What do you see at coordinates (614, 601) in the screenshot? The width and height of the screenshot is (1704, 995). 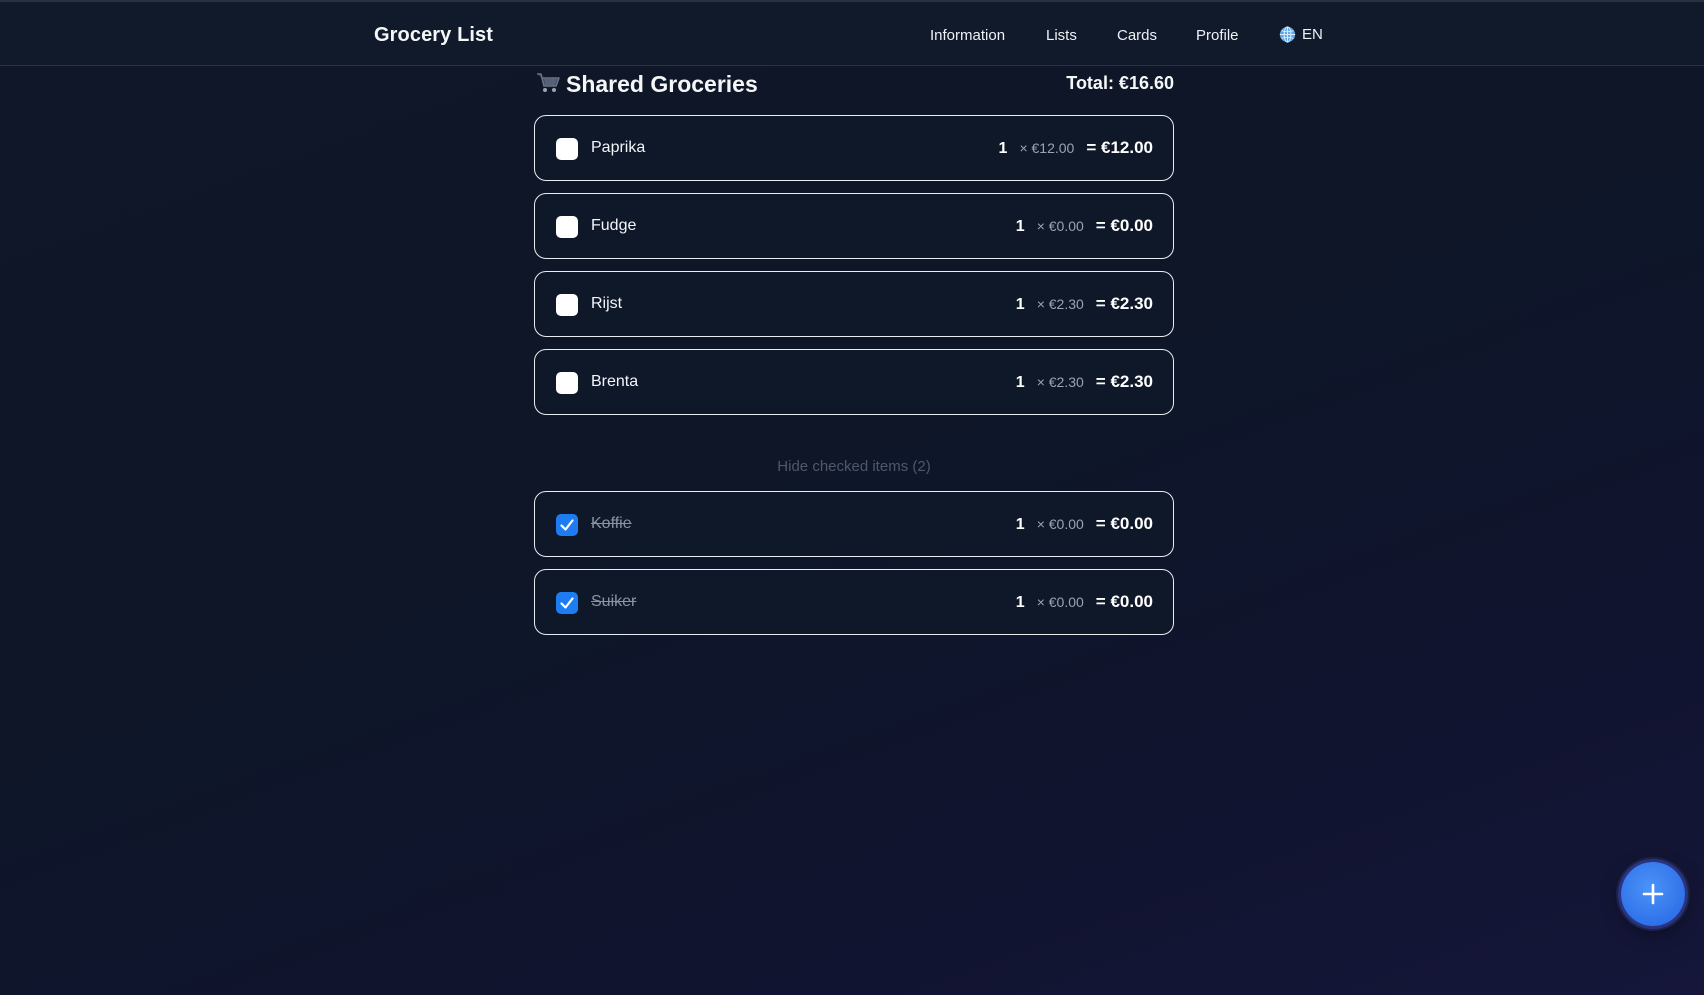 I see `item-name: Suiker` at bounding box center [614, 601].